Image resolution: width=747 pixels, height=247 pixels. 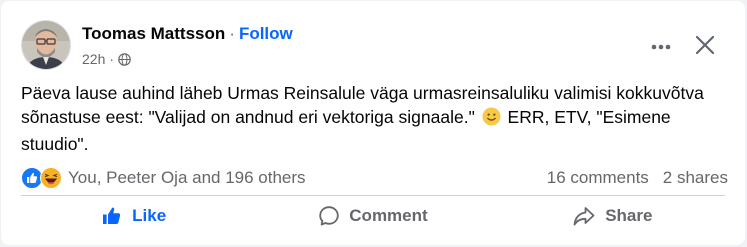 I want to click on comment-button: Comment, so click(x=372, y=216).